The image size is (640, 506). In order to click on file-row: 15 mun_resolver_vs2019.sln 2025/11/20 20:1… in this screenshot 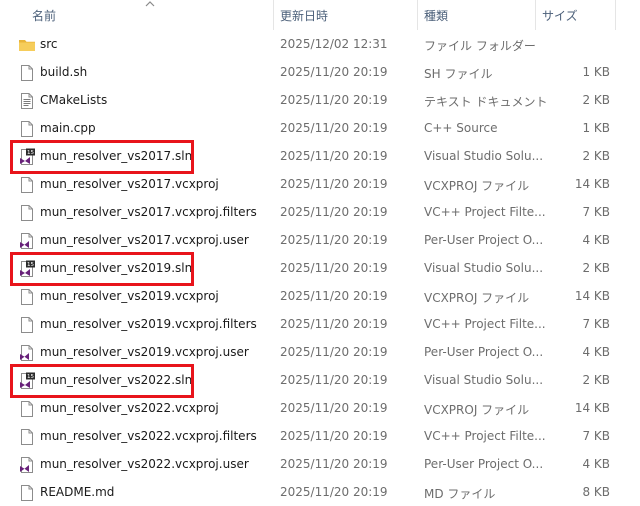, I will do `click(320, 268)`.